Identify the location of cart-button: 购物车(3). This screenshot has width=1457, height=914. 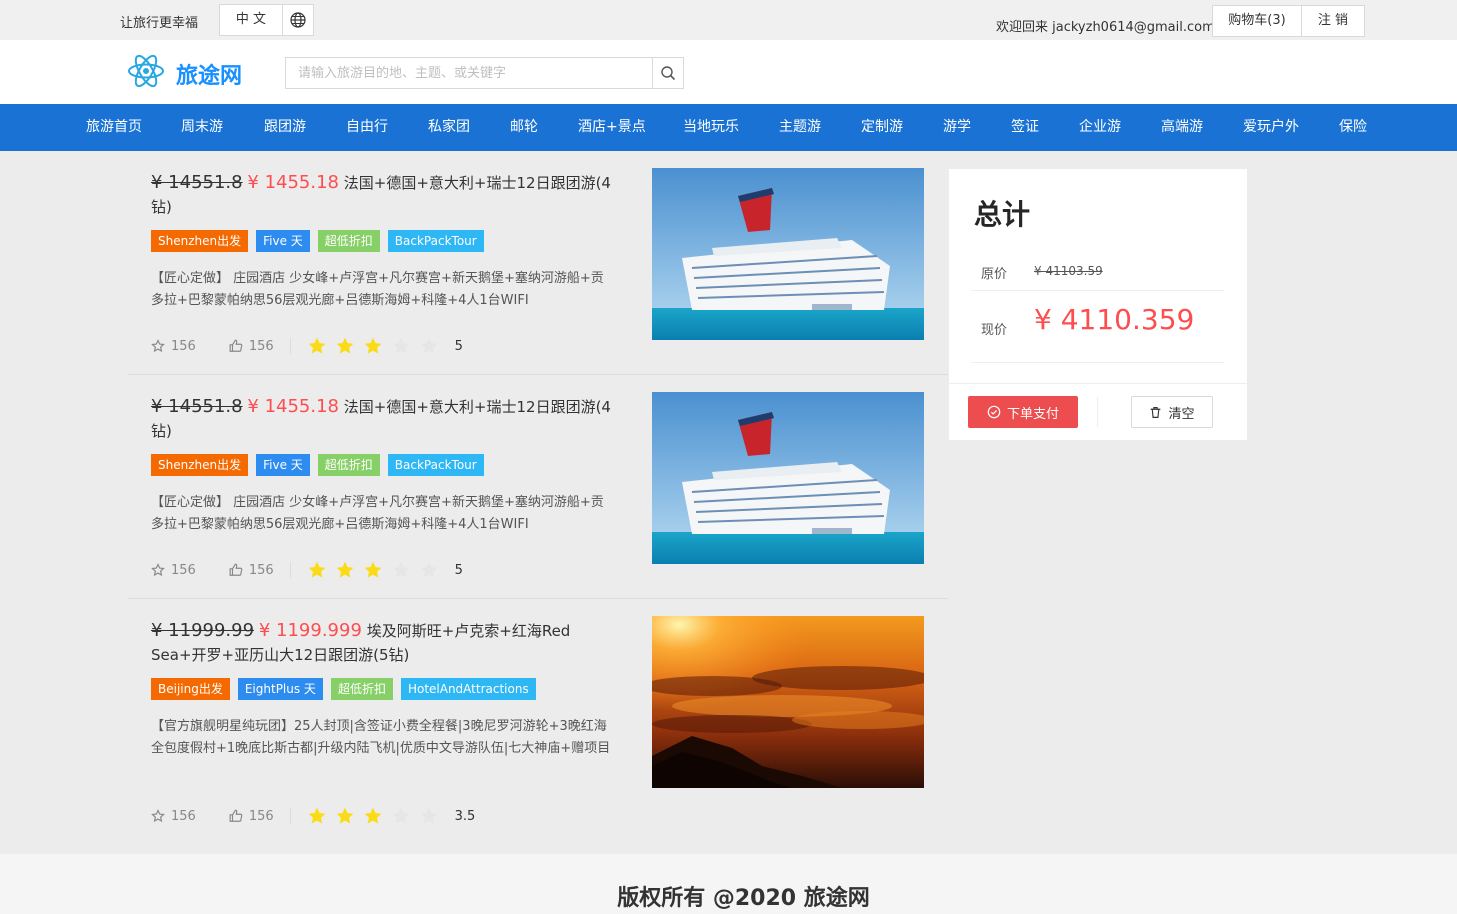
(1257, 21).